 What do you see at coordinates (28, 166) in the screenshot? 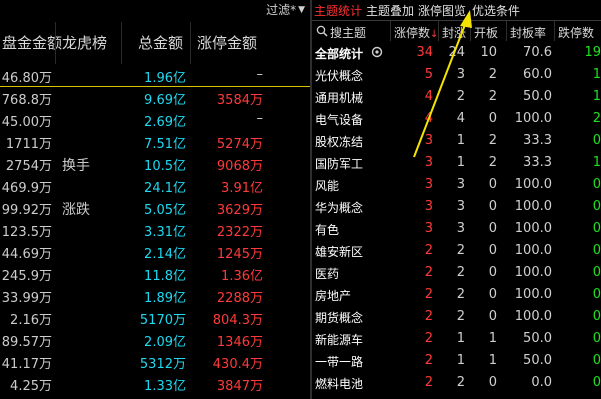
I see `cell-amount: 2754万` at bounding box center [28, 166].